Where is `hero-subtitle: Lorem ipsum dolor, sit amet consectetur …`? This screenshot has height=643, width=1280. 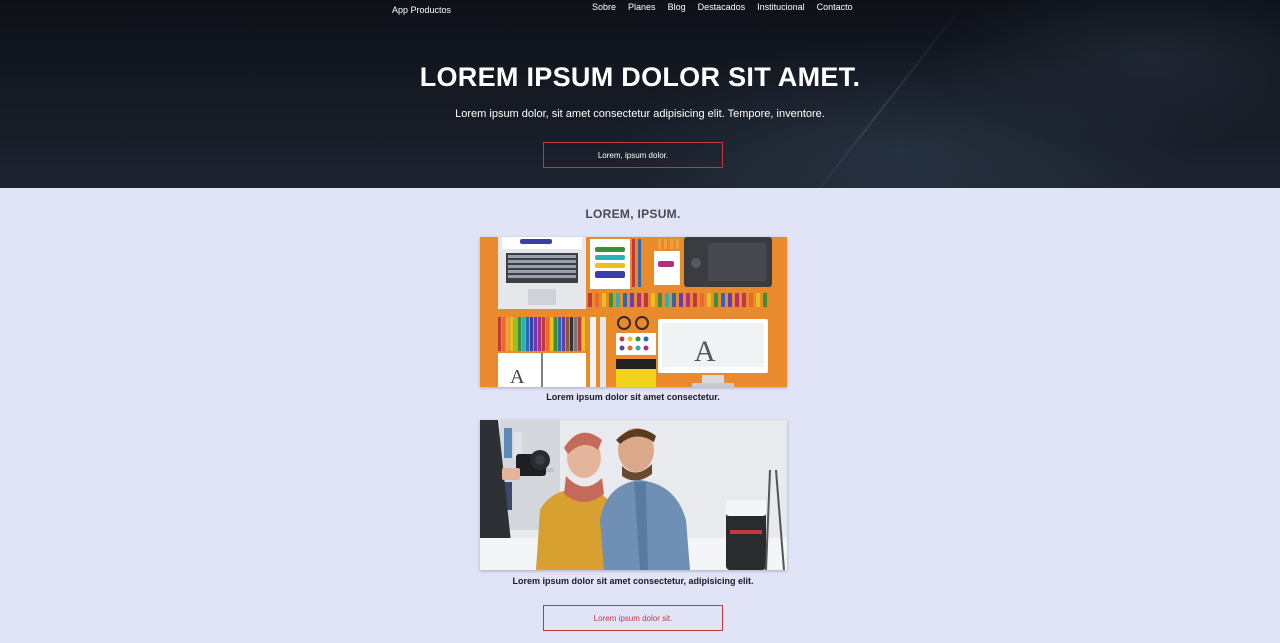
hero-subtitle: Lorem ipsum dolor, sit amet consectetur … is located at coordinates (640, 114).